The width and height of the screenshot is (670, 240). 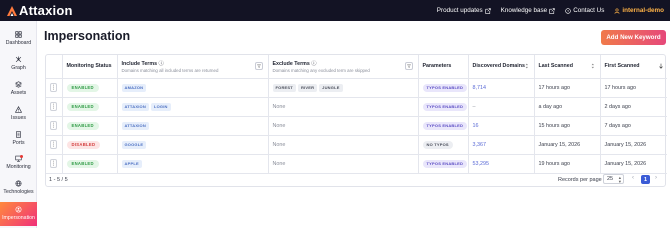 What do you see at coordinates (501, 126) in the screenshot?
I see `discovered-domains-cell: 16` at bounding box center [501, 126].